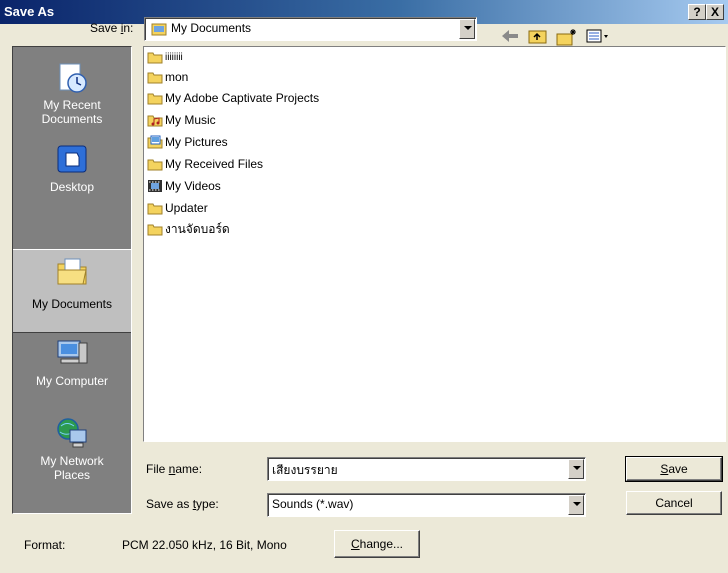  Describe the element at coordinates (576, 505) in the screenshot. I see `save-type-dropdown-button` at that location.